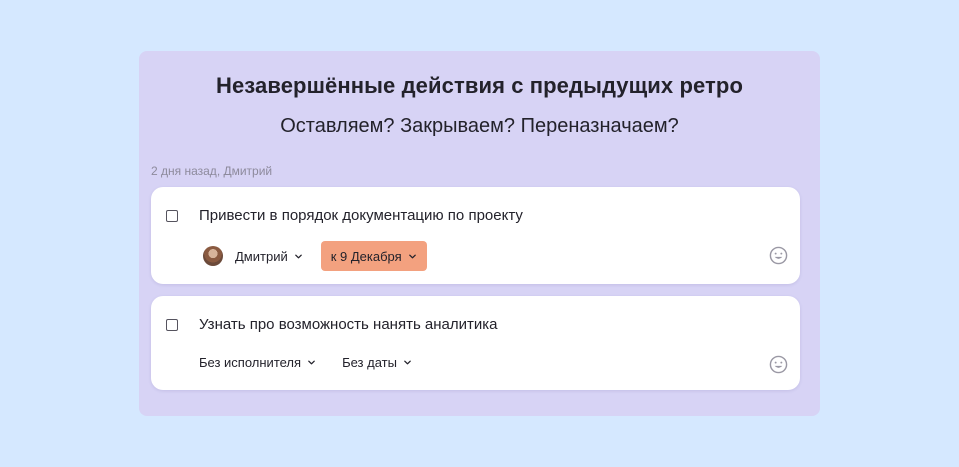 This screenshot has height=467, width=959. I want to click on task-meta-row: Дмитрий к 9 Декабря, so click(315, 256).